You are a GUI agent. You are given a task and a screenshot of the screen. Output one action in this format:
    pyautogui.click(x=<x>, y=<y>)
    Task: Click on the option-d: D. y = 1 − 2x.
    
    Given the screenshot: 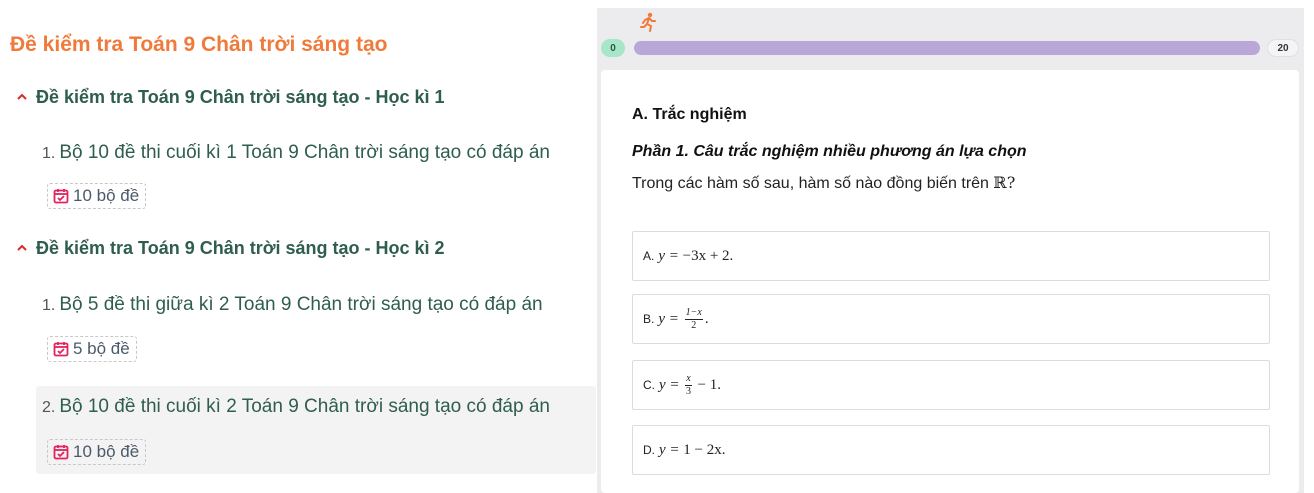 What is the action you would take?
    pyautogui.click(x=951, y=450)
    